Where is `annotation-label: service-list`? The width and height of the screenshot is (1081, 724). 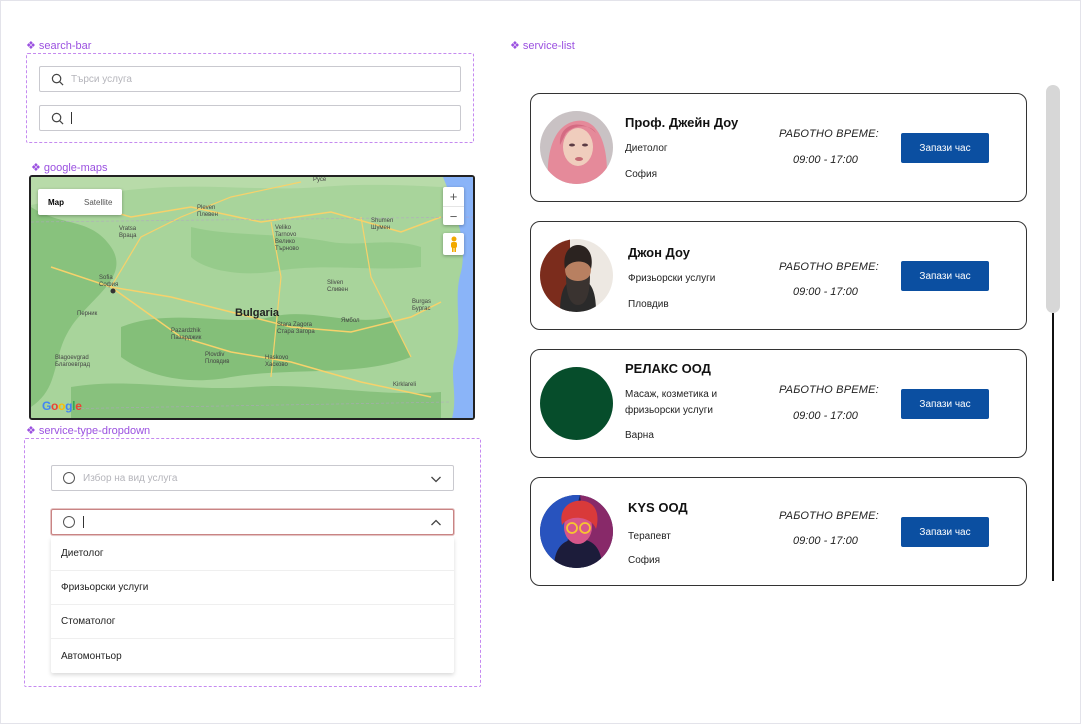
annotation-label: service-list is located at coordinates (548, 45).